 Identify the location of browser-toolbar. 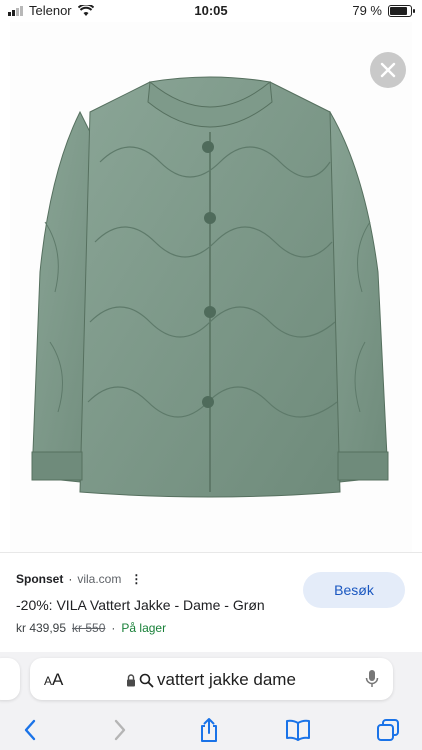
(211, 730).